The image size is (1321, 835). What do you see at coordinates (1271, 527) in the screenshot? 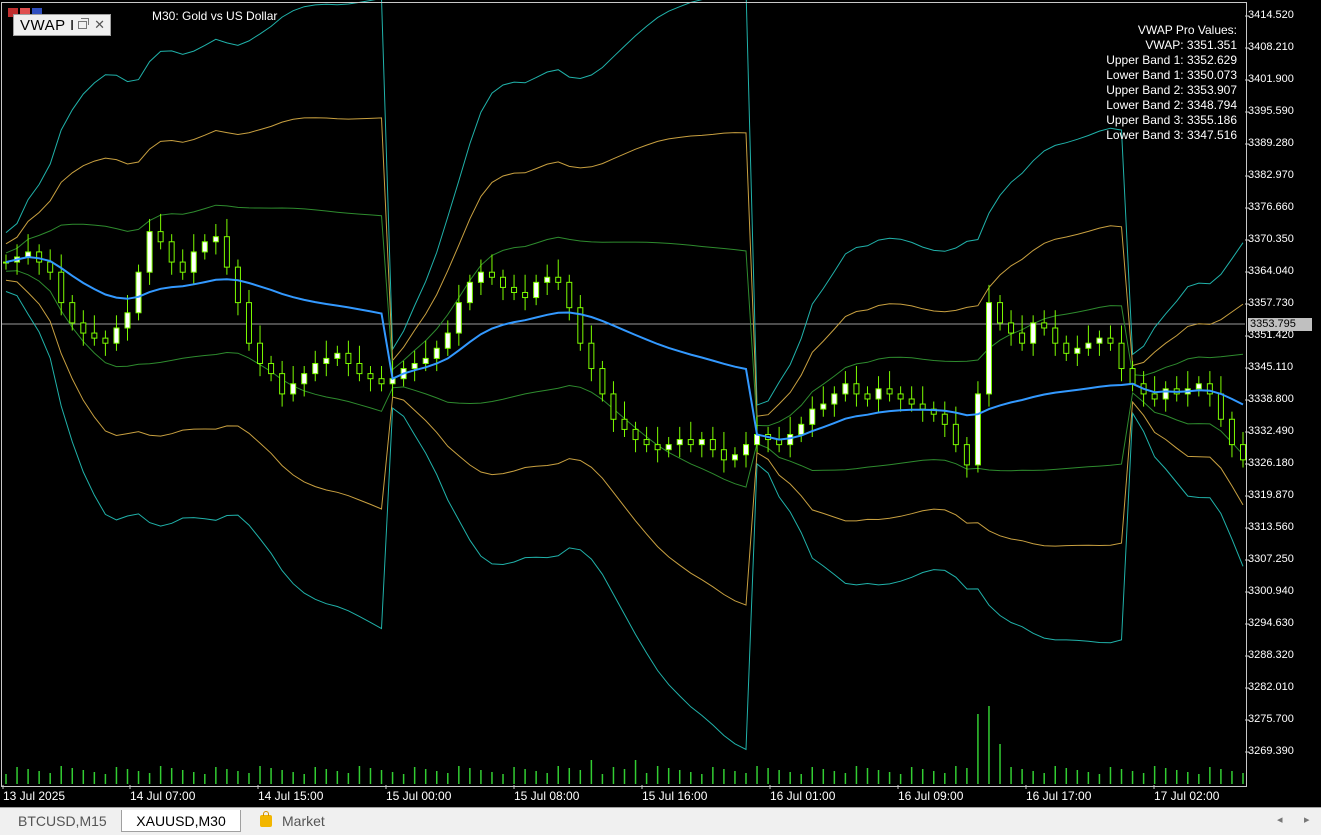
I see `price-tick-label: 3313.560` at bounding box center [1271, 527].